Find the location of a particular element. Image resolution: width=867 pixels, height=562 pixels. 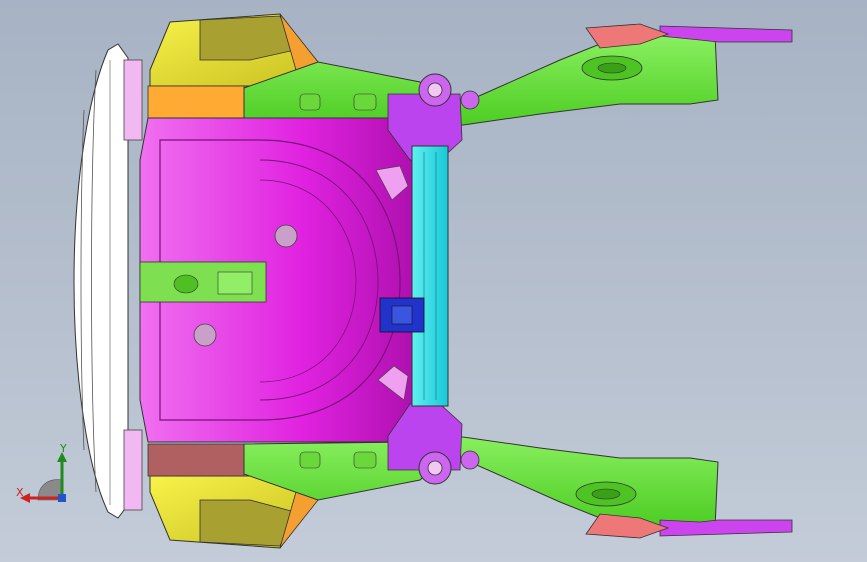

left-rear-rail is located at coordinates (481, 81).